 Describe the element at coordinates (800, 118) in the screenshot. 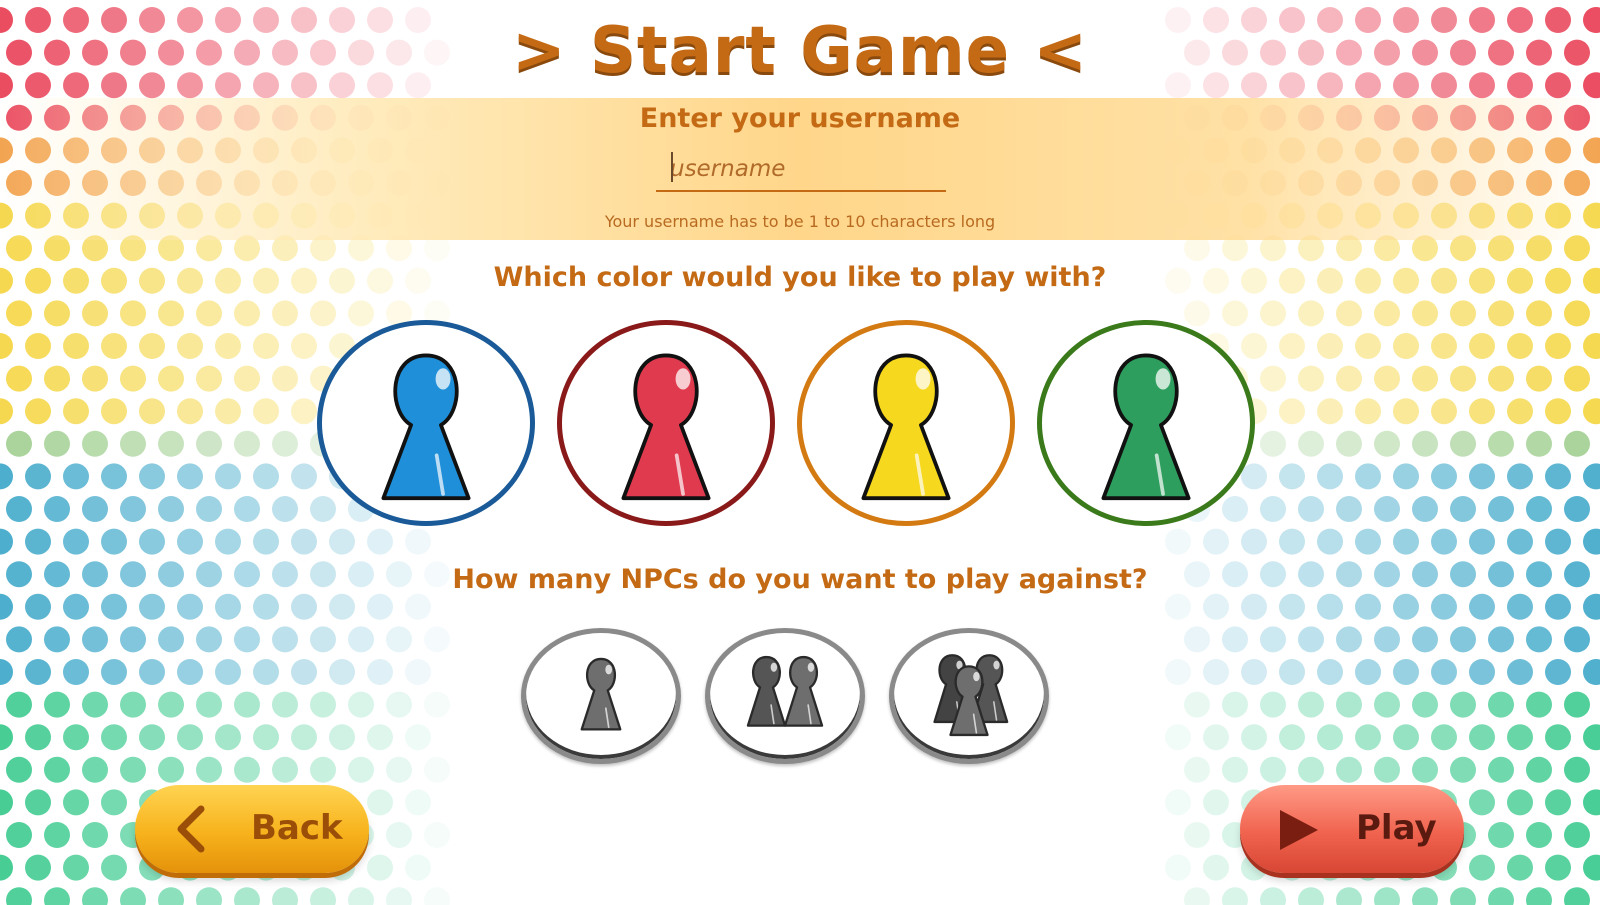

I see `username-label: Enter your username` at that location.